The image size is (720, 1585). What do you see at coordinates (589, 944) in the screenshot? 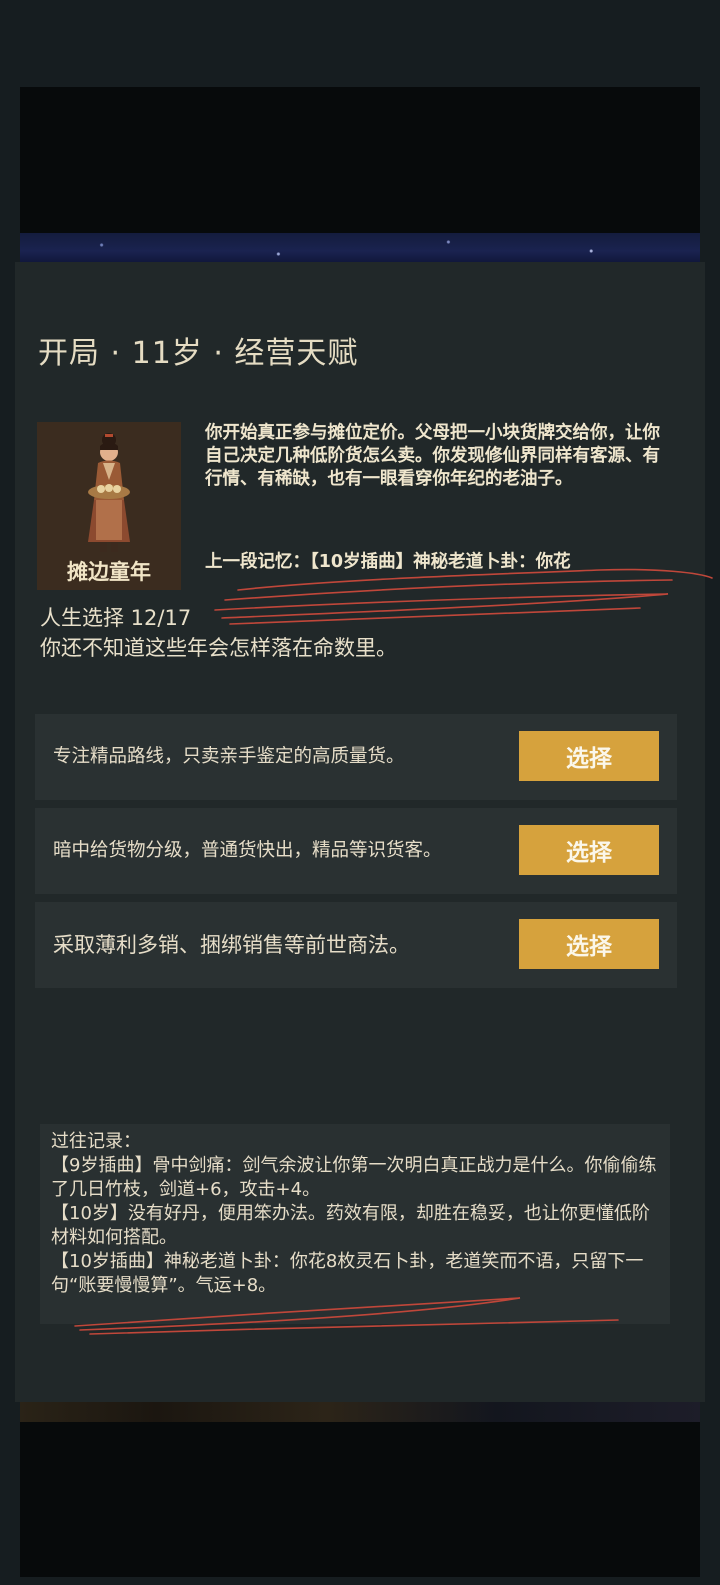
I see `select-button-3: 选择` at bounding box center [589, 944].